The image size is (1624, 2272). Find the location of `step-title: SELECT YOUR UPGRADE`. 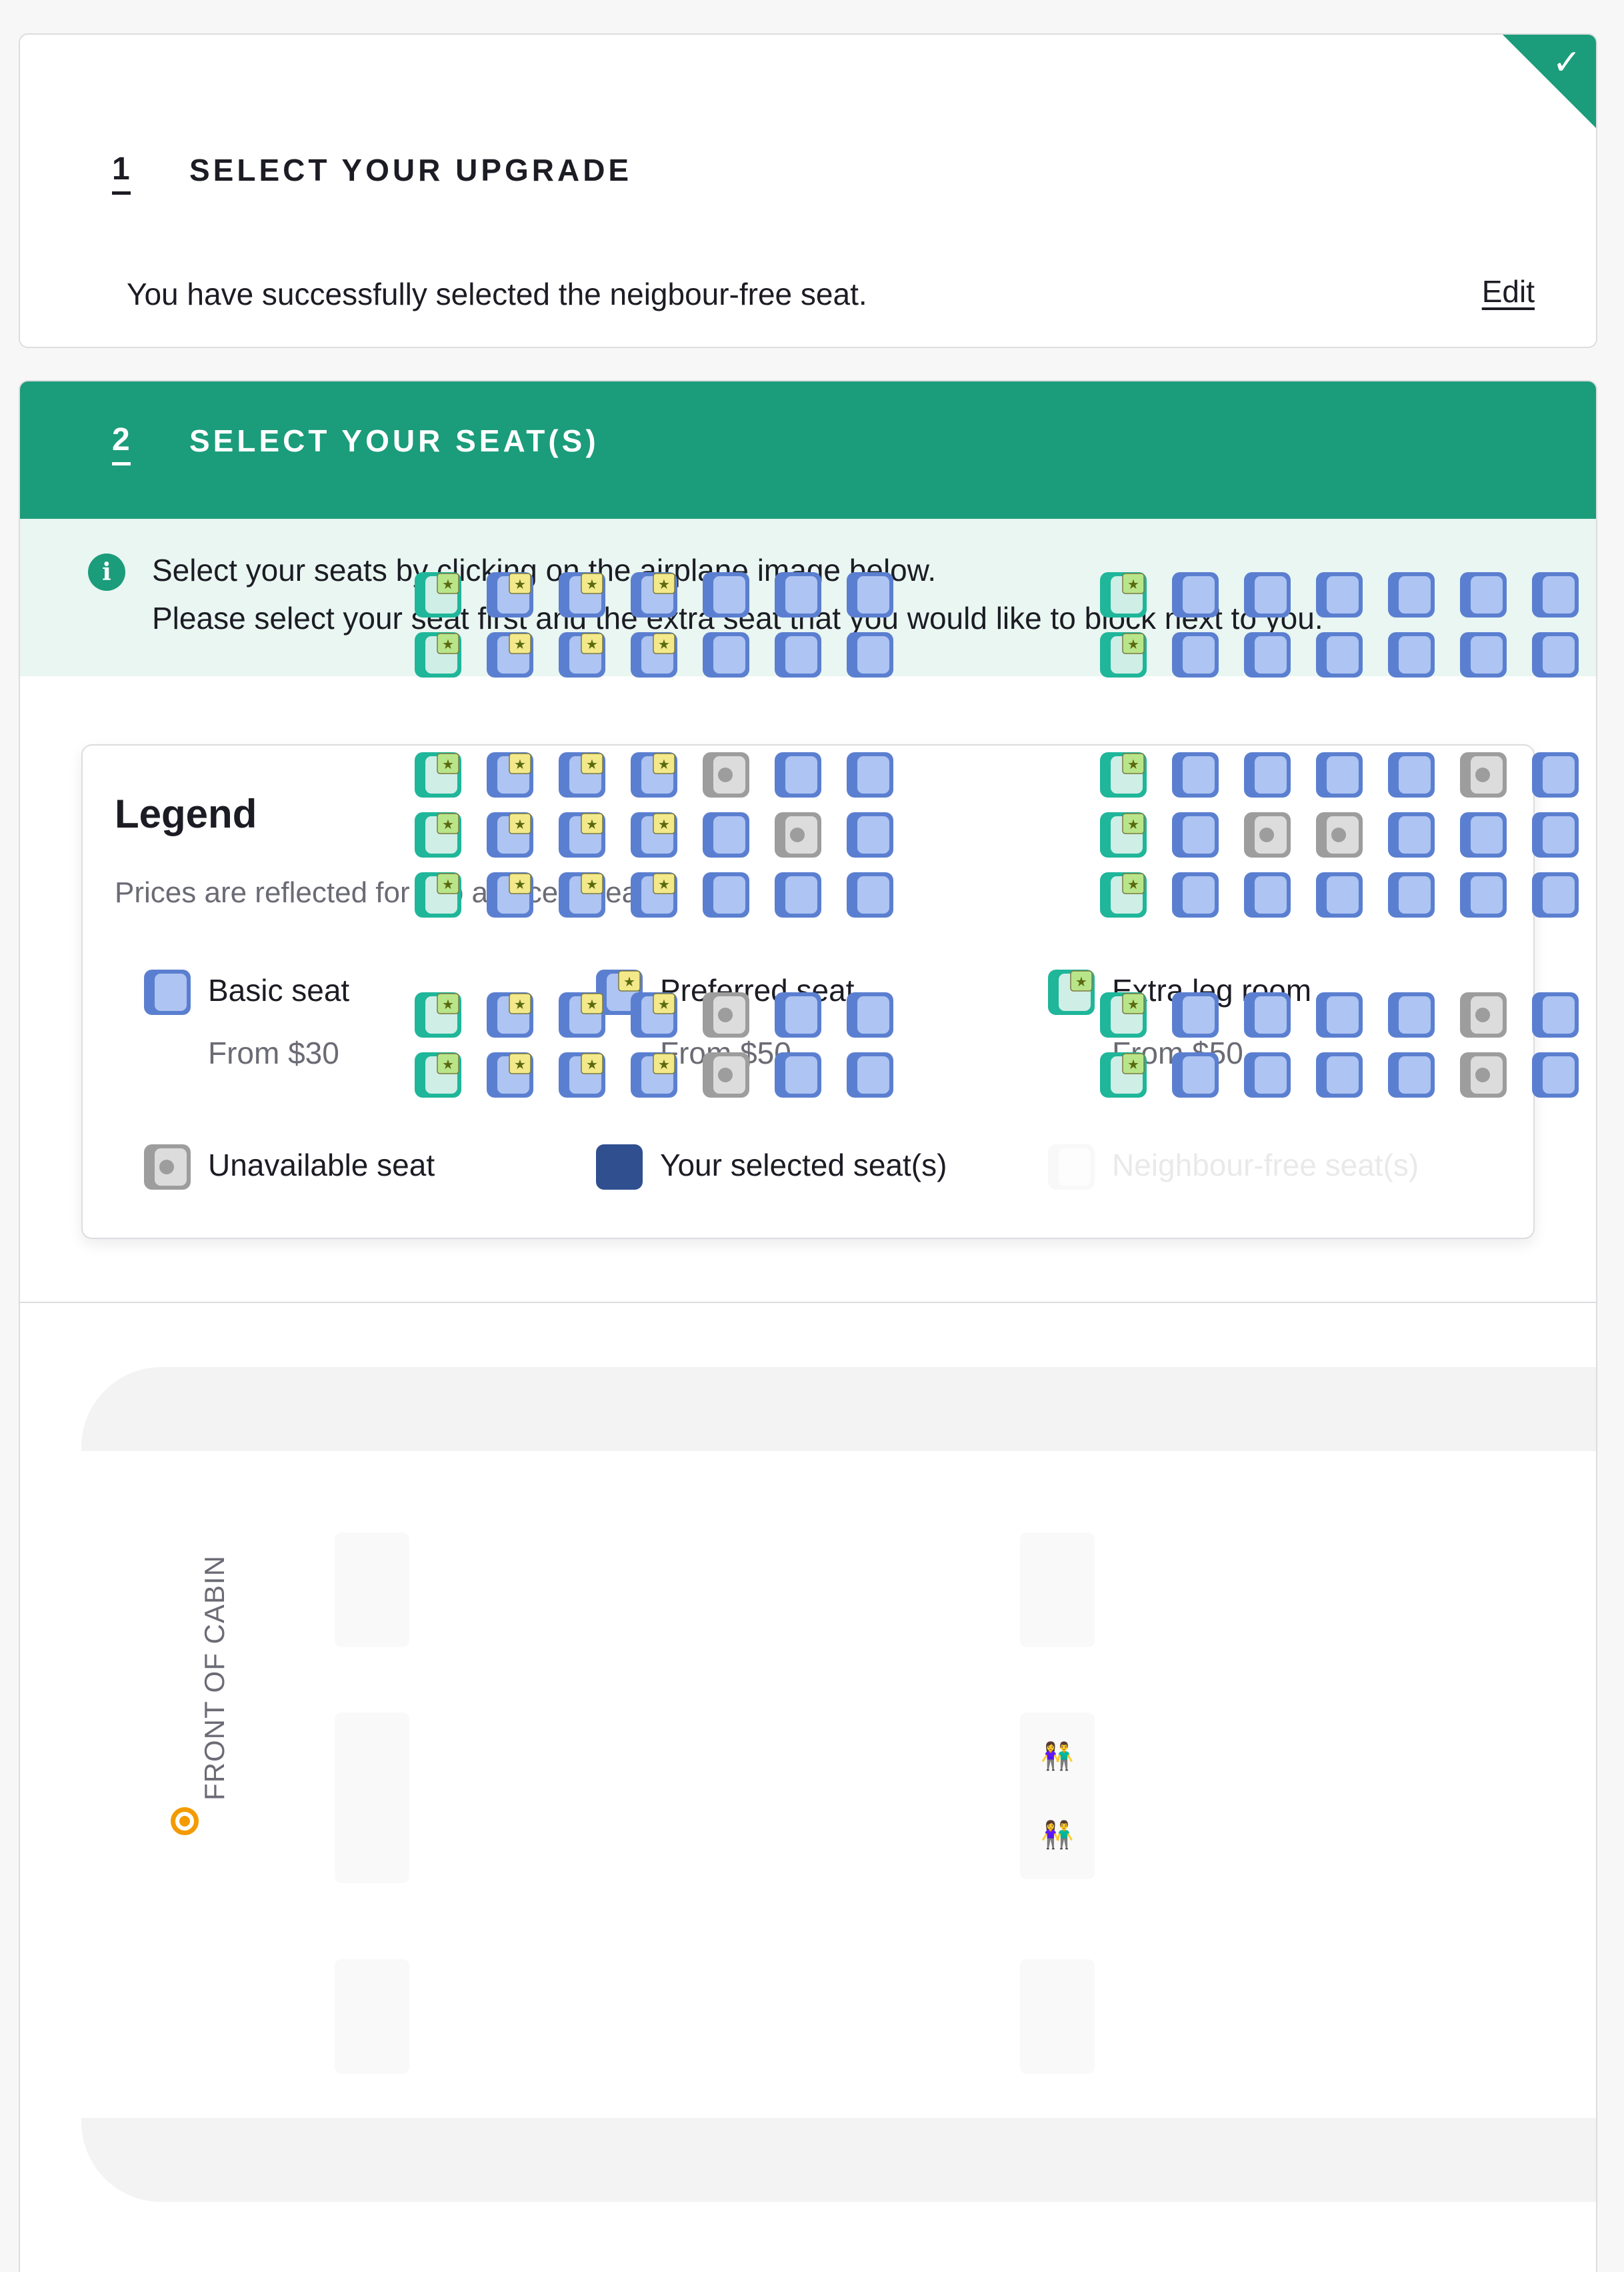

step-title: SELECT YOUR UPGRADE is located at coordinates (411, 170).